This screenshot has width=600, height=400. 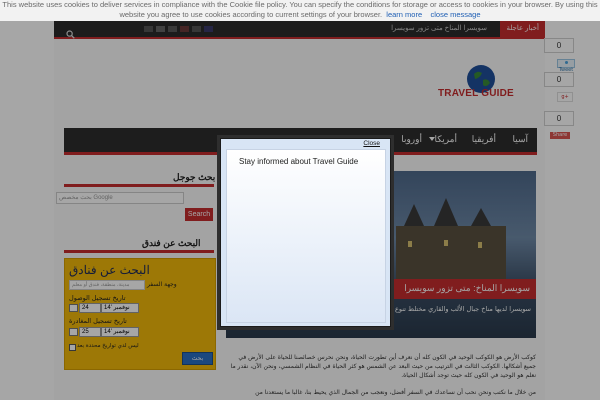 I want to click on learn-more-link: learn more, so click(x=404, y=14).